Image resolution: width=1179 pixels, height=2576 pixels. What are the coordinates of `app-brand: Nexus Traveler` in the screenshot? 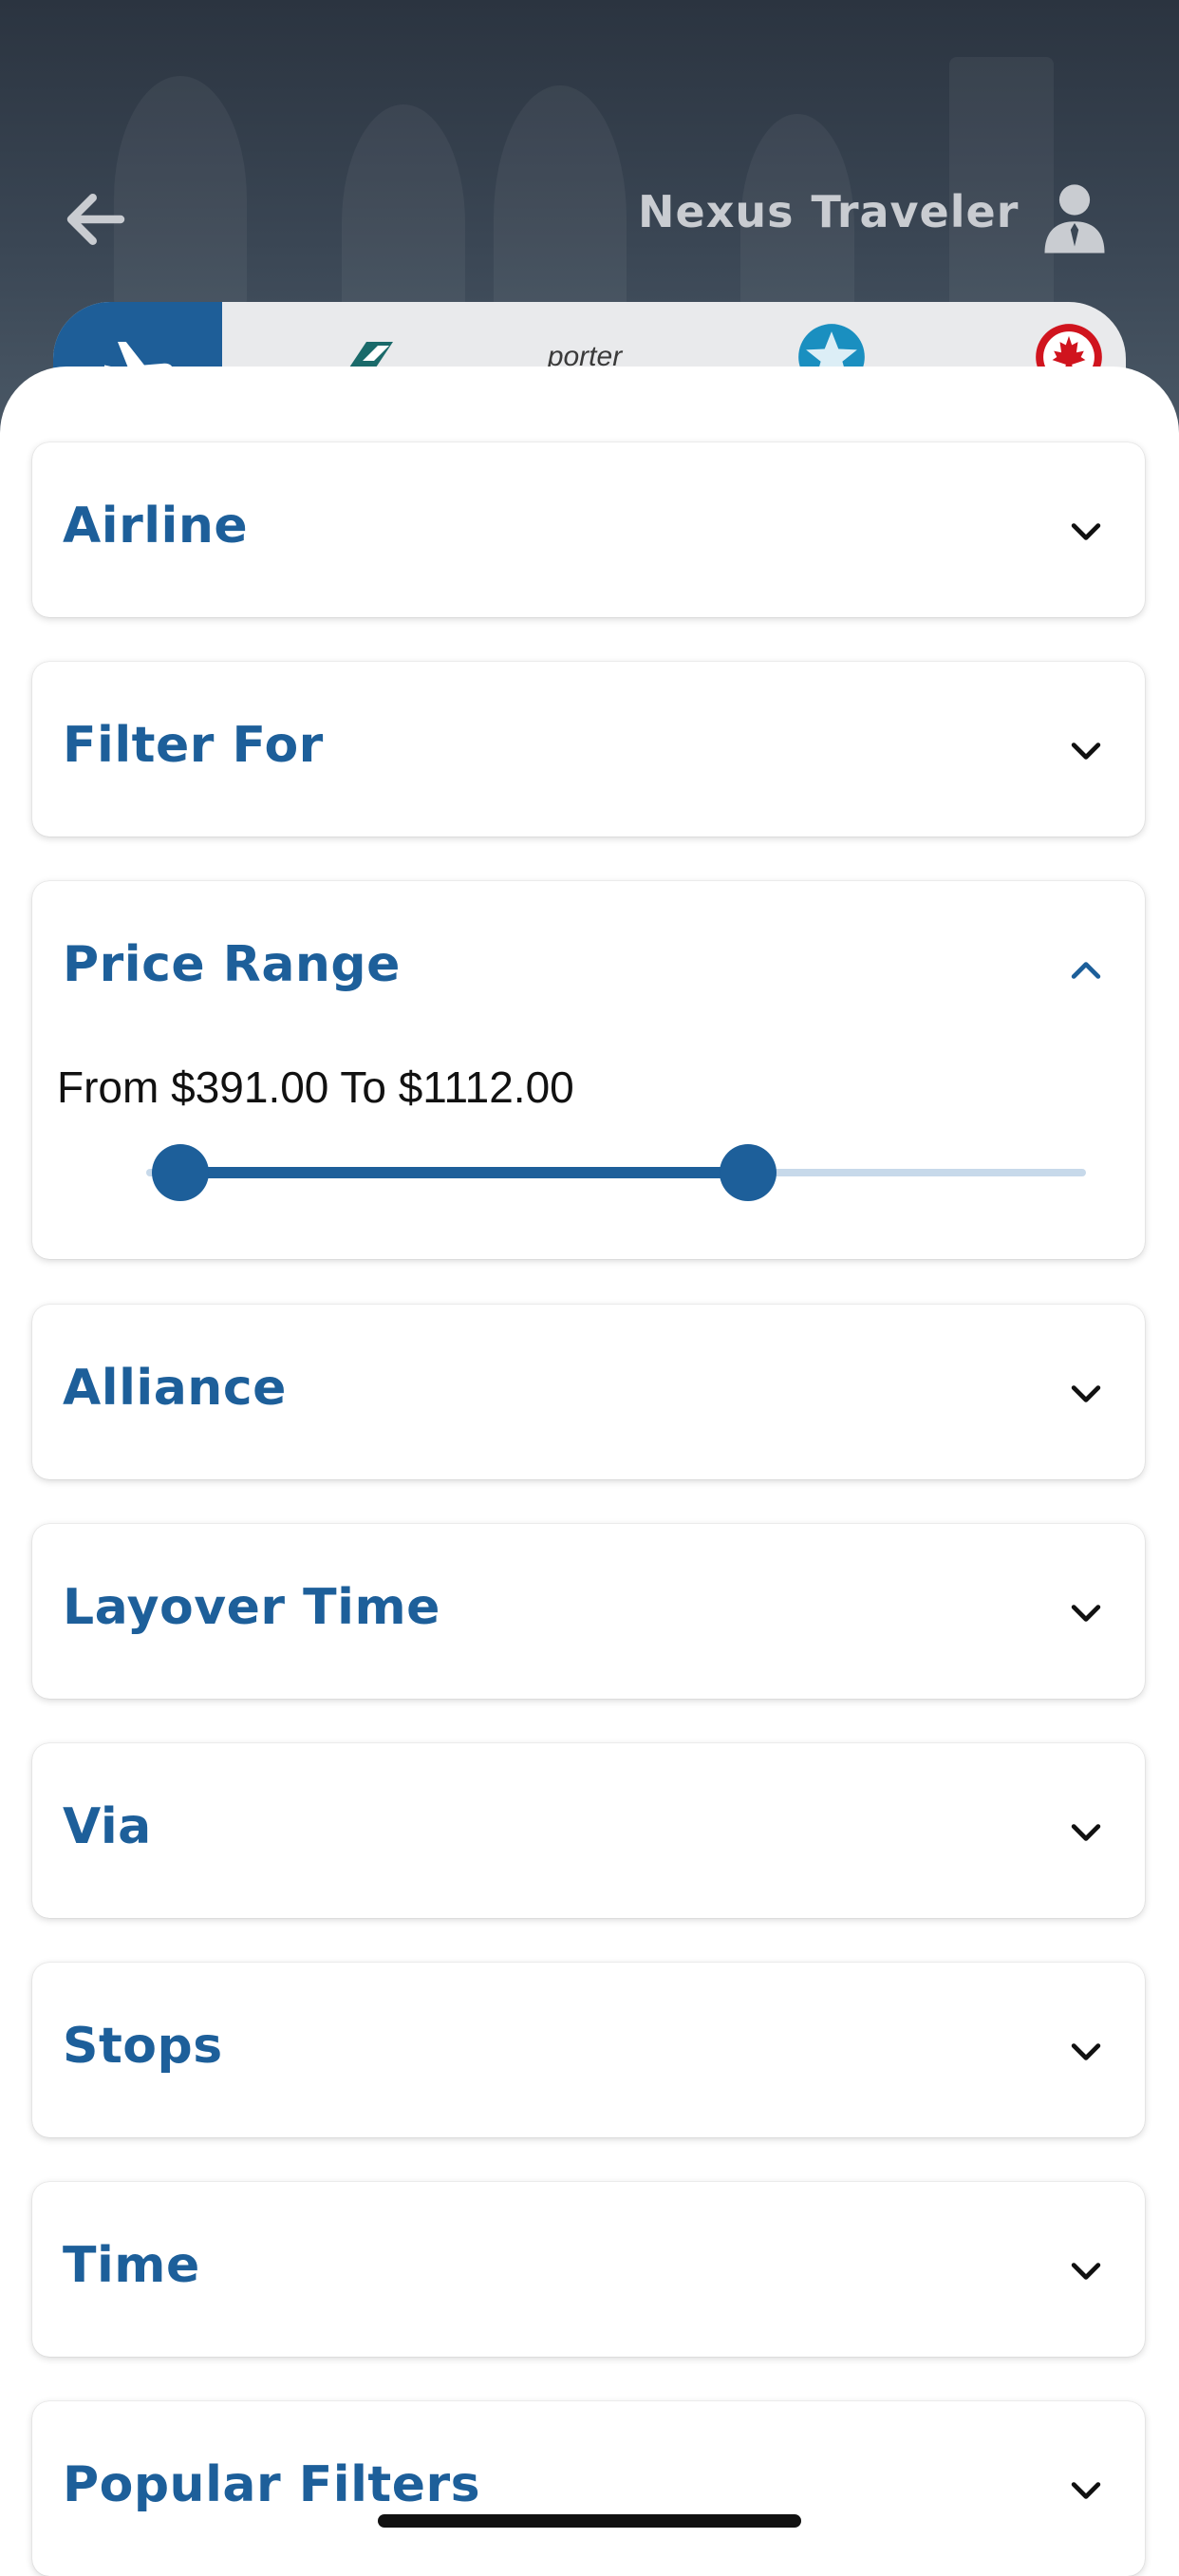 It's located at (828, 211).